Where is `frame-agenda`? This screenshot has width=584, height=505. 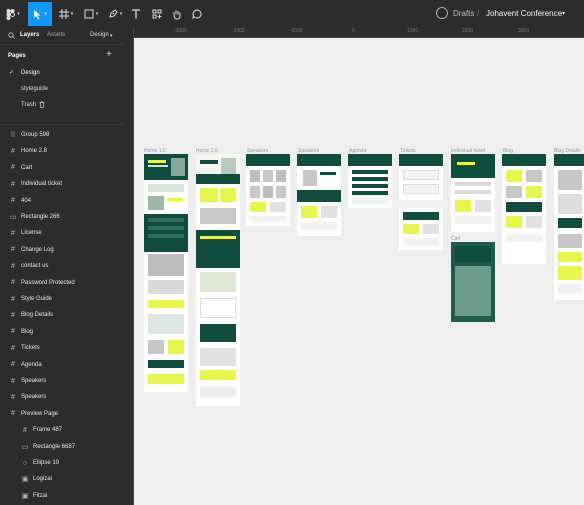
frame-agenda is located at coordinates (370, 181).